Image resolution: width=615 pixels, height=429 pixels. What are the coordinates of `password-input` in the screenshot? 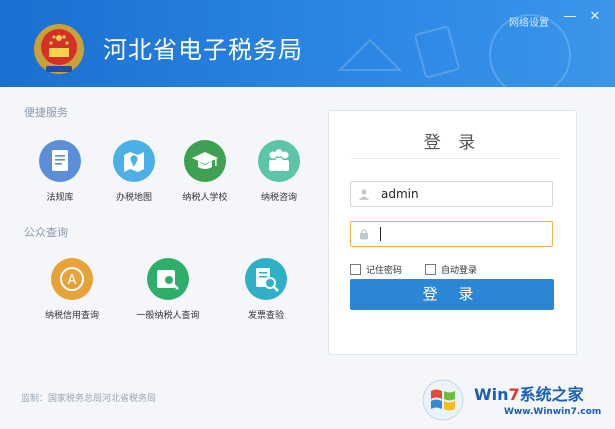 It's located at (463, 234).